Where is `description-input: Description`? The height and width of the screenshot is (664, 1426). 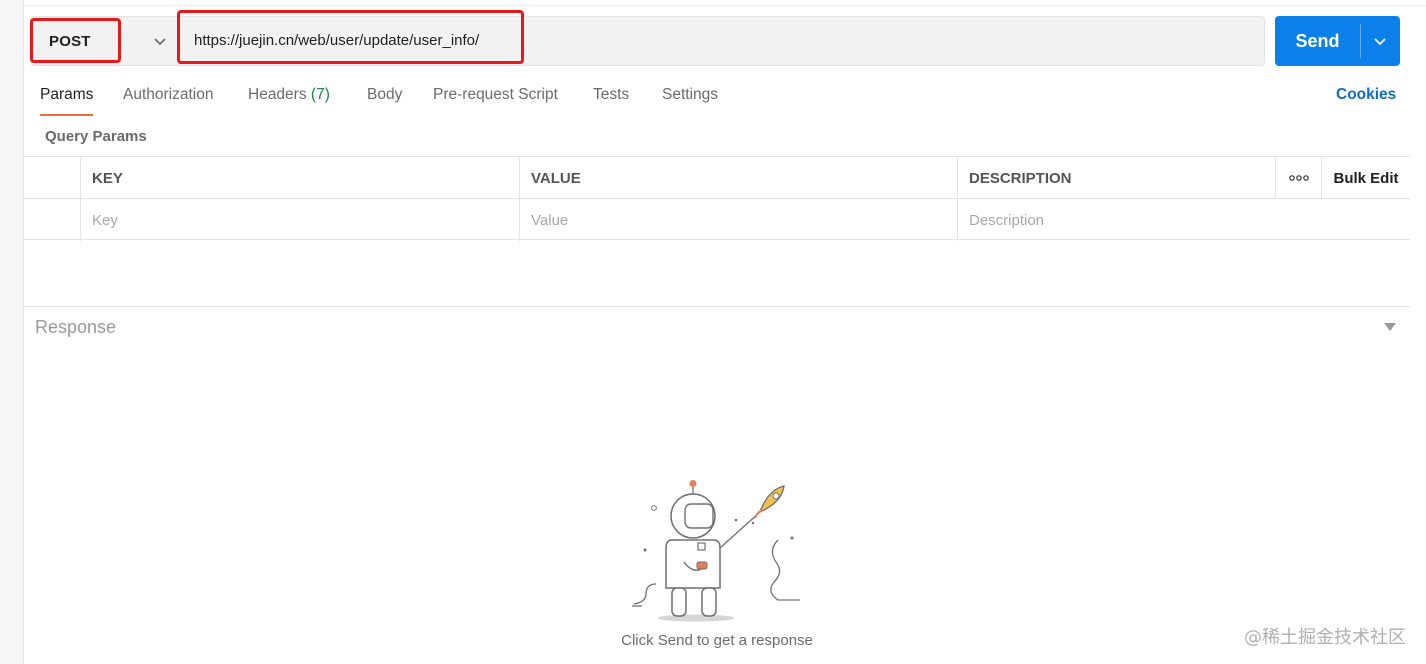
description-input: Description is located at coordinates (1183, 220).